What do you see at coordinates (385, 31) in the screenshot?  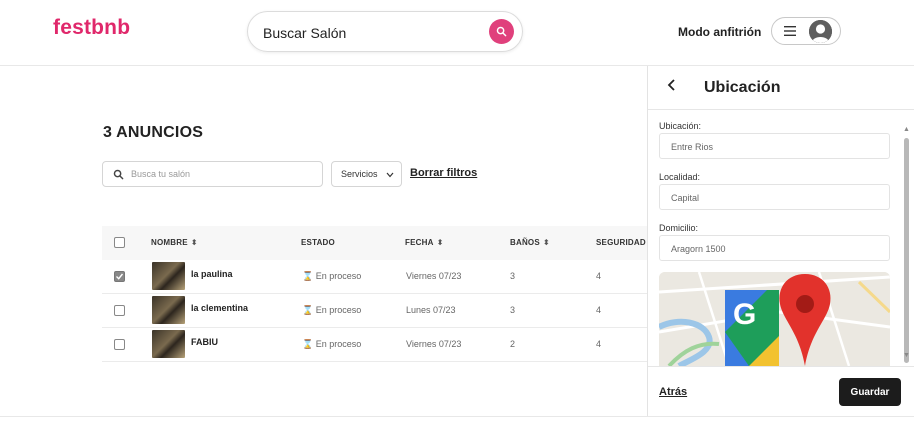 I see `search-bar: Buscar Salón` at bounding box center [385, 31].